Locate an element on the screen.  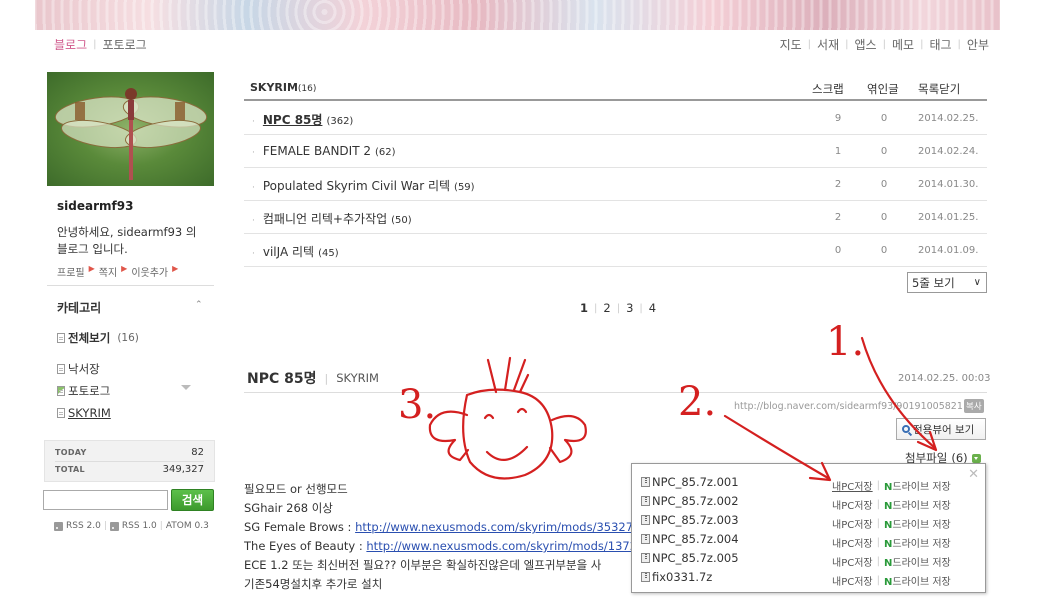
list-item: · NPC 85명 (362) 9 0 2014.02.25. is located at coordinates (615, 118).